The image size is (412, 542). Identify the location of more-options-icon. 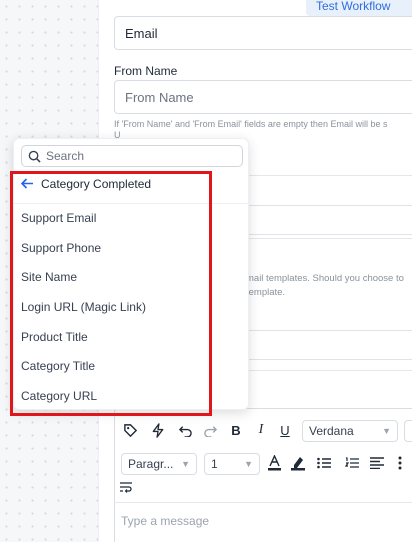
(400, 463).